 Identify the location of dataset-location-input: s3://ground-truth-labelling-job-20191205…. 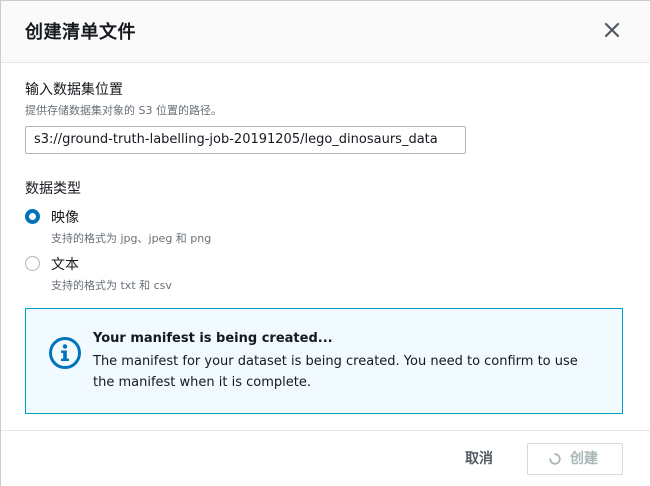
(245, 140).